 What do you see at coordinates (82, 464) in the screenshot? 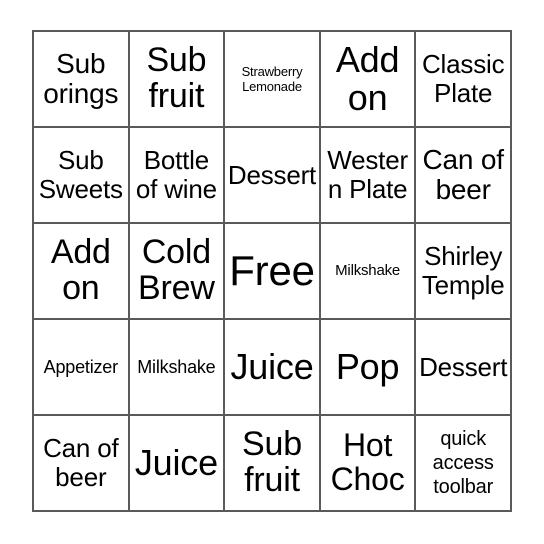
I see `bingo-cell-r5-c1: Can of beer` at bounding box center [82, 464].